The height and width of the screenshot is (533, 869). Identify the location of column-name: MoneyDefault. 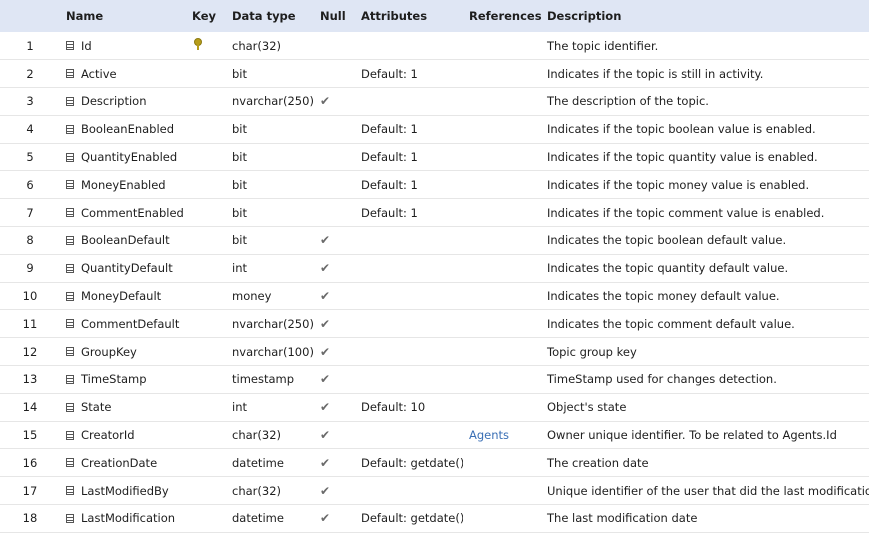
(121, 296).